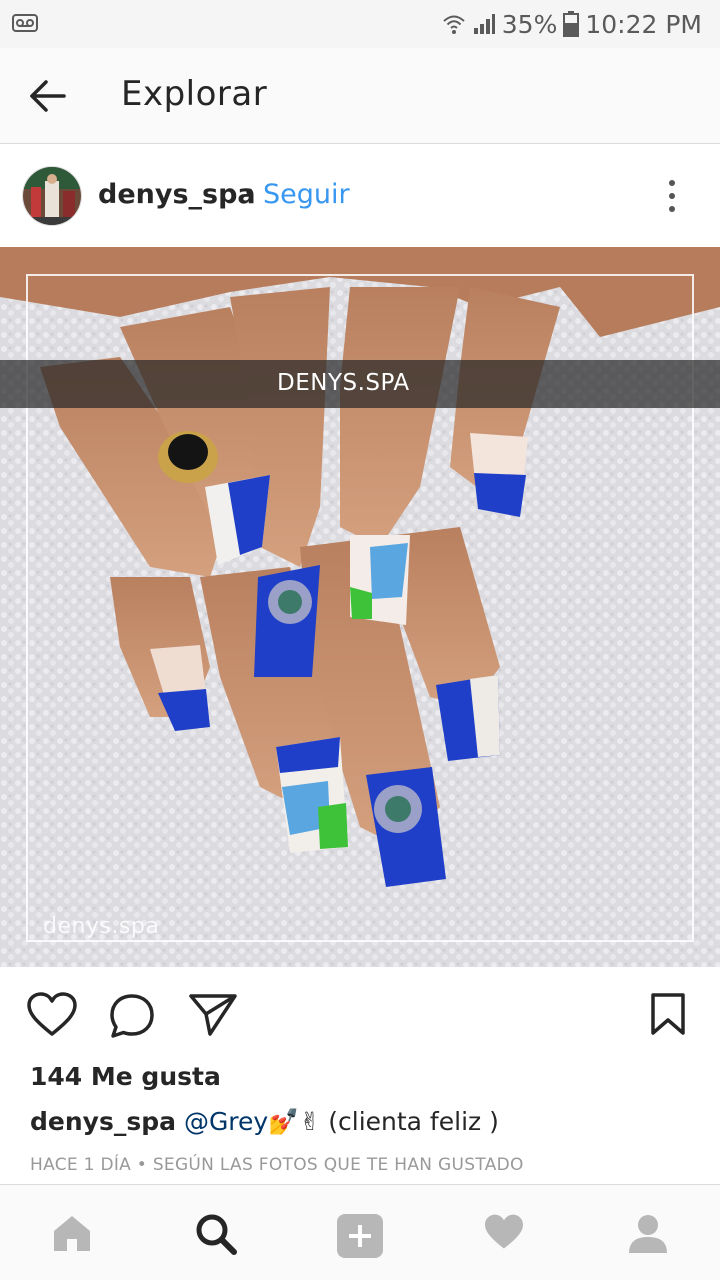 This screenshot has height=1280, width=720. Describe the element at coordinates (484, 24) in the screenshot. I see `signal-icon` at that location.